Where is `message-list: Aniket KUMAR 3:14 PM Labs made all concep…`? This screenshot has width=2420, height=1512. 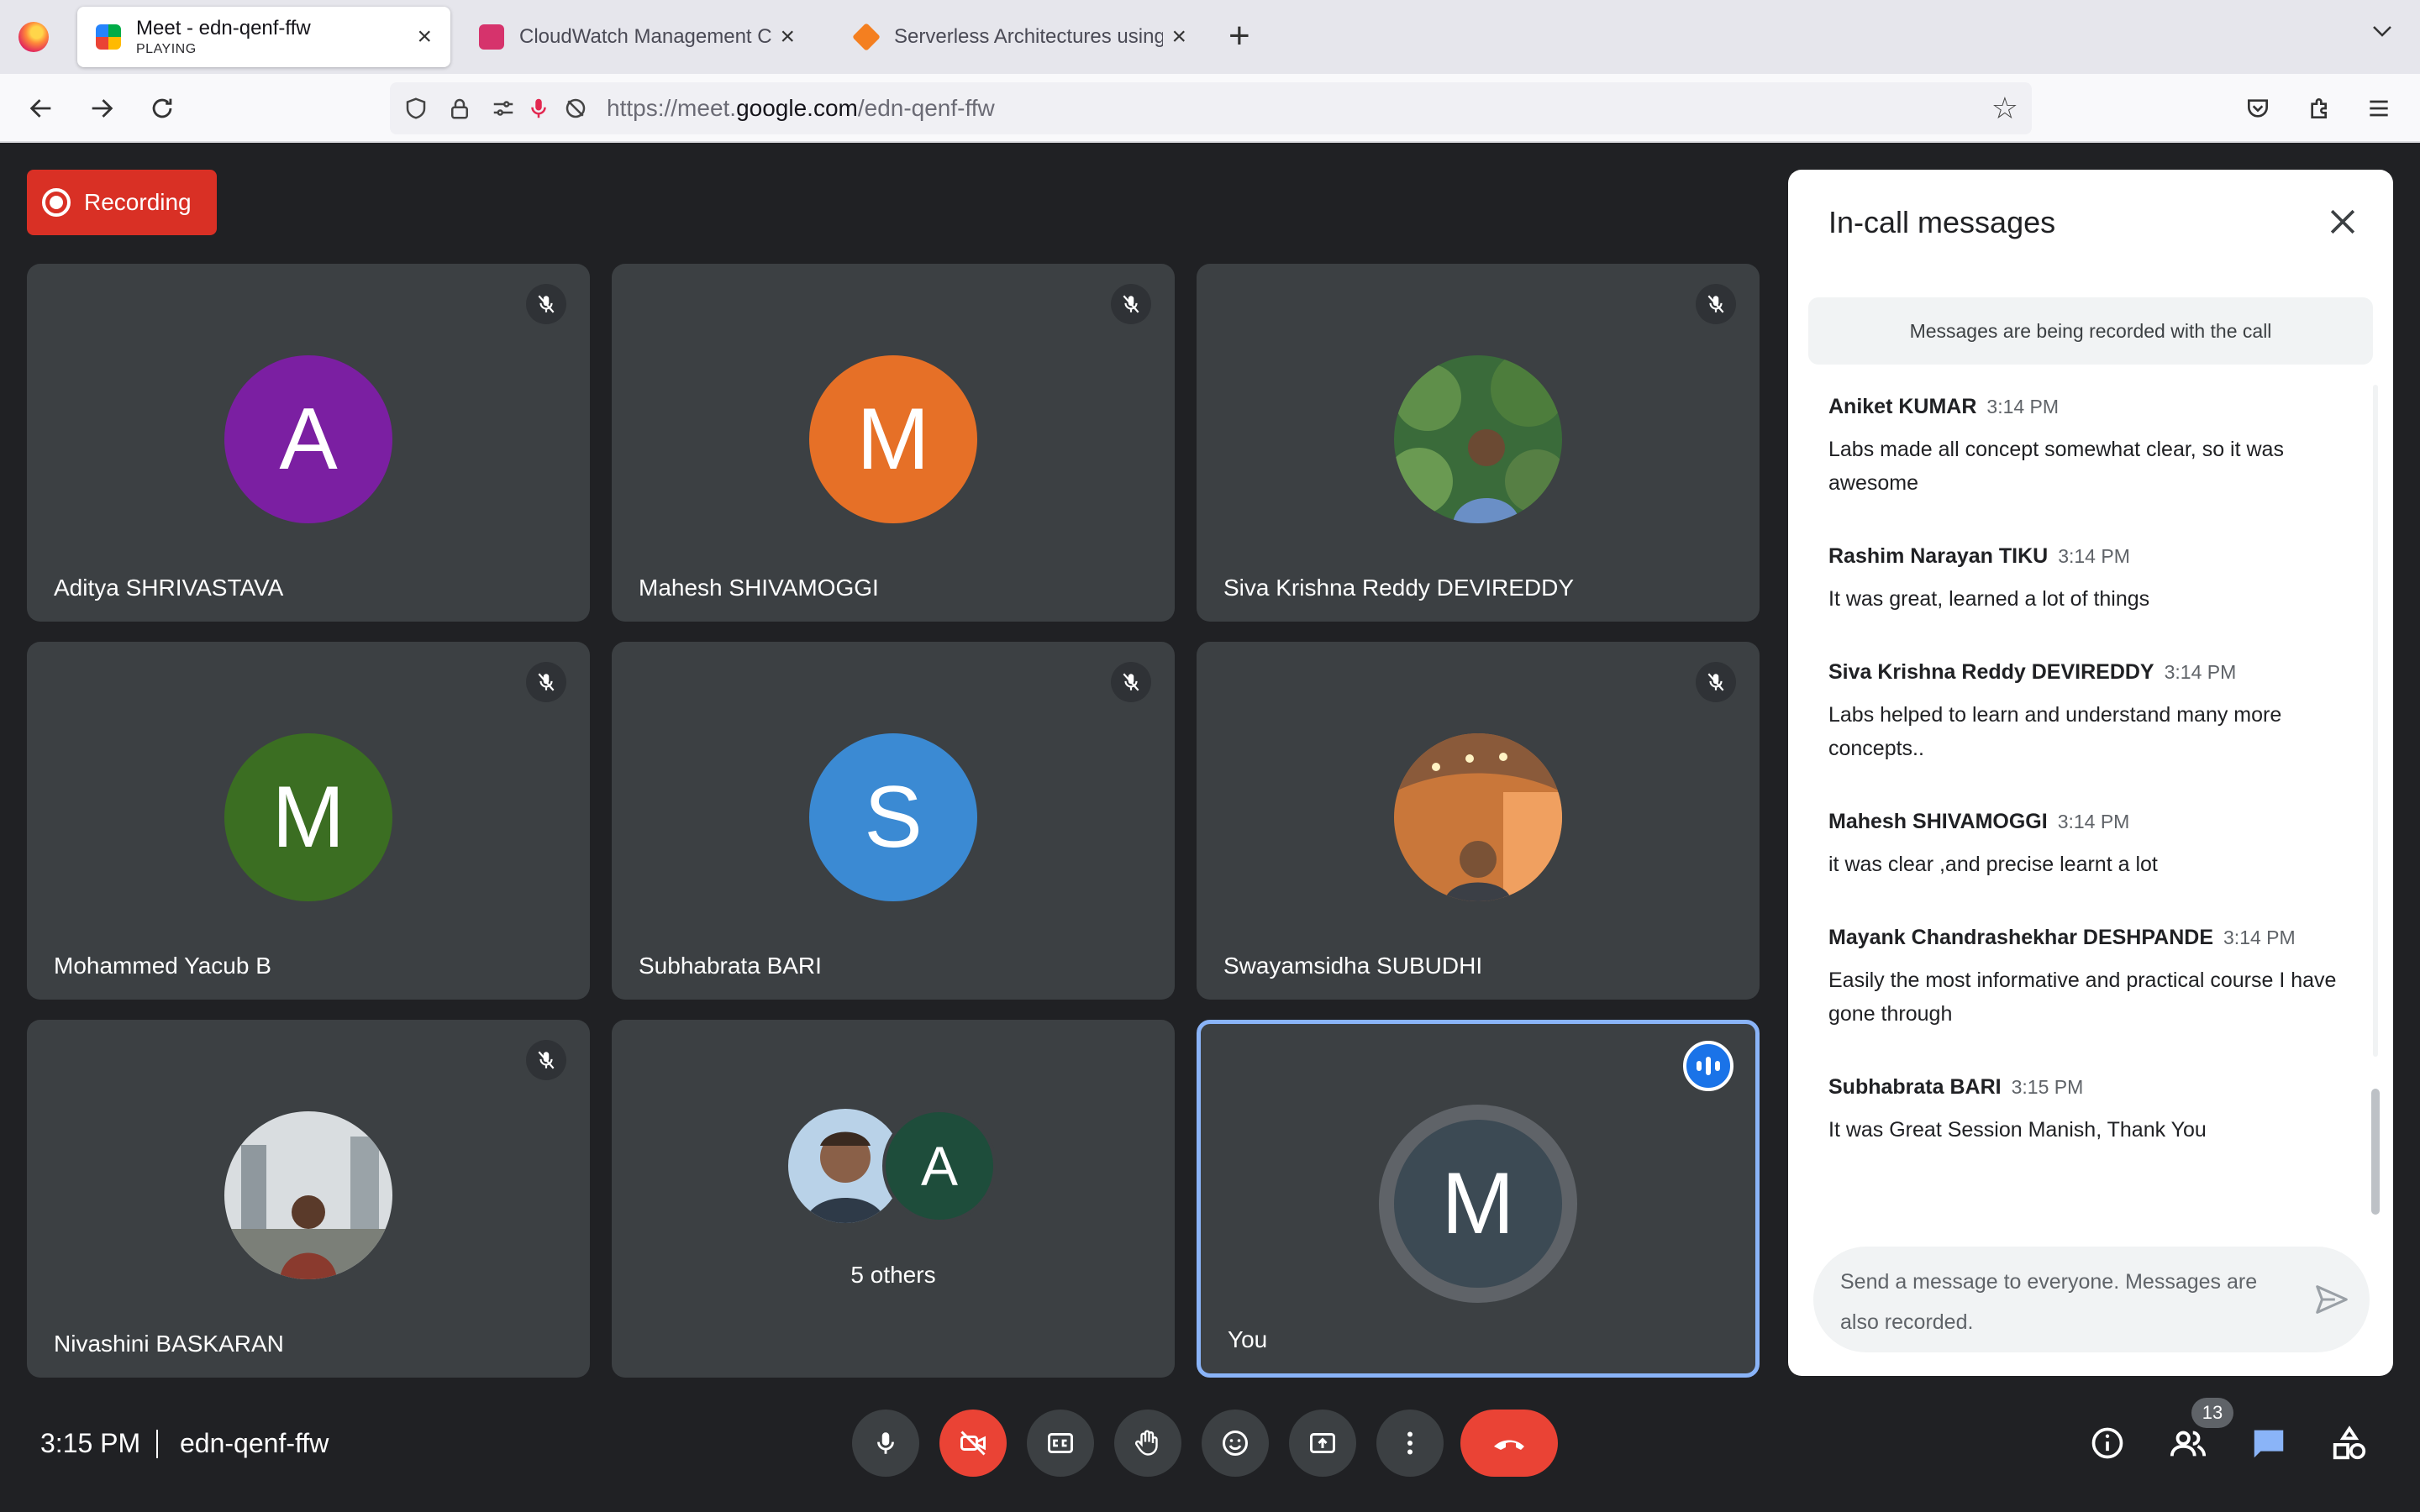
message-list: Aniket KUMAR 3:14 PM Labs made all concep… is located at coordinates (2082, 722).